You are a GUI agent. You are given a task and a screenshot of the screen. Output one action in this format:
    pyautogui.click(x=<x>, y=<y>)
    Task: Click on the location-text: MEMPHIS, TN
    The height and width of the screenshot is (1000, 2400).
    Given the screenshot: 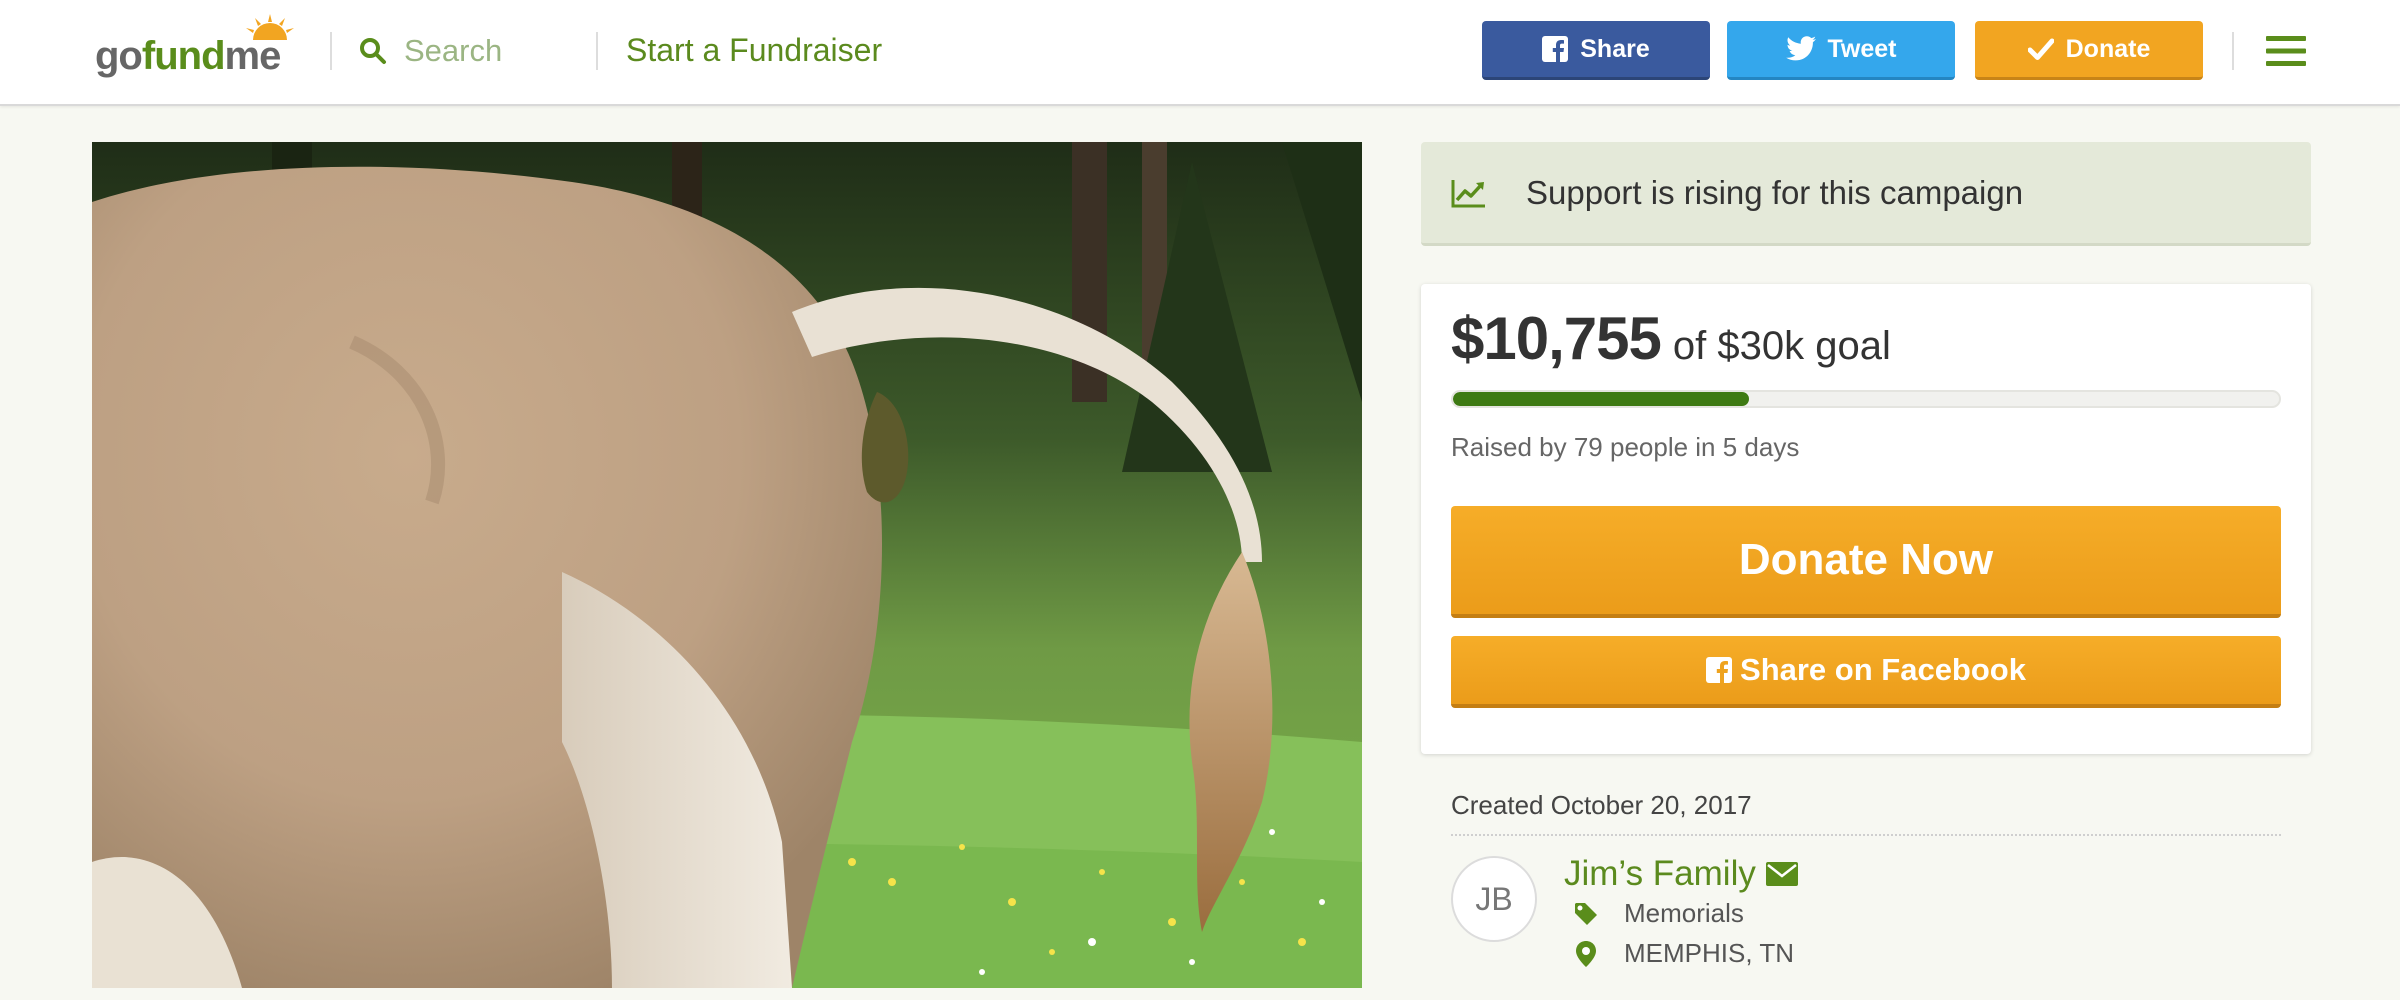 What is the action you would take?
    pyautogui.click(x=1709, y=953)
    